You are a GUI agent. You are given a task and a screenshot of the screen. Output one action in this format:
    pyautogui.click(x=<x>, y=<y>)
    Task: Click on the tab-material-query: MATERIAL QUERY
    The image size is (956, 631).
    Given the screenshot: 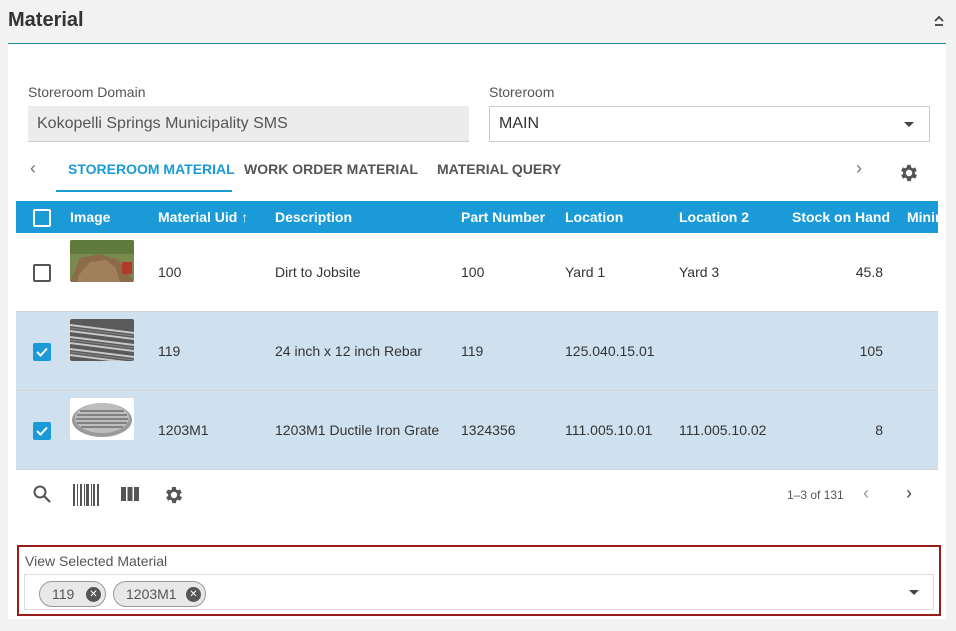 What is the action you would take?
    pyautogui.click(x=499, y=169)
    